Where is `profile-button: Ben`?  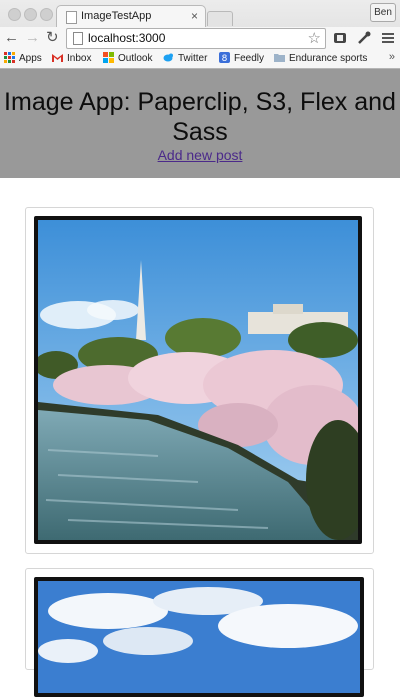 profile-button: Ben is located at coordinates (383, 12).